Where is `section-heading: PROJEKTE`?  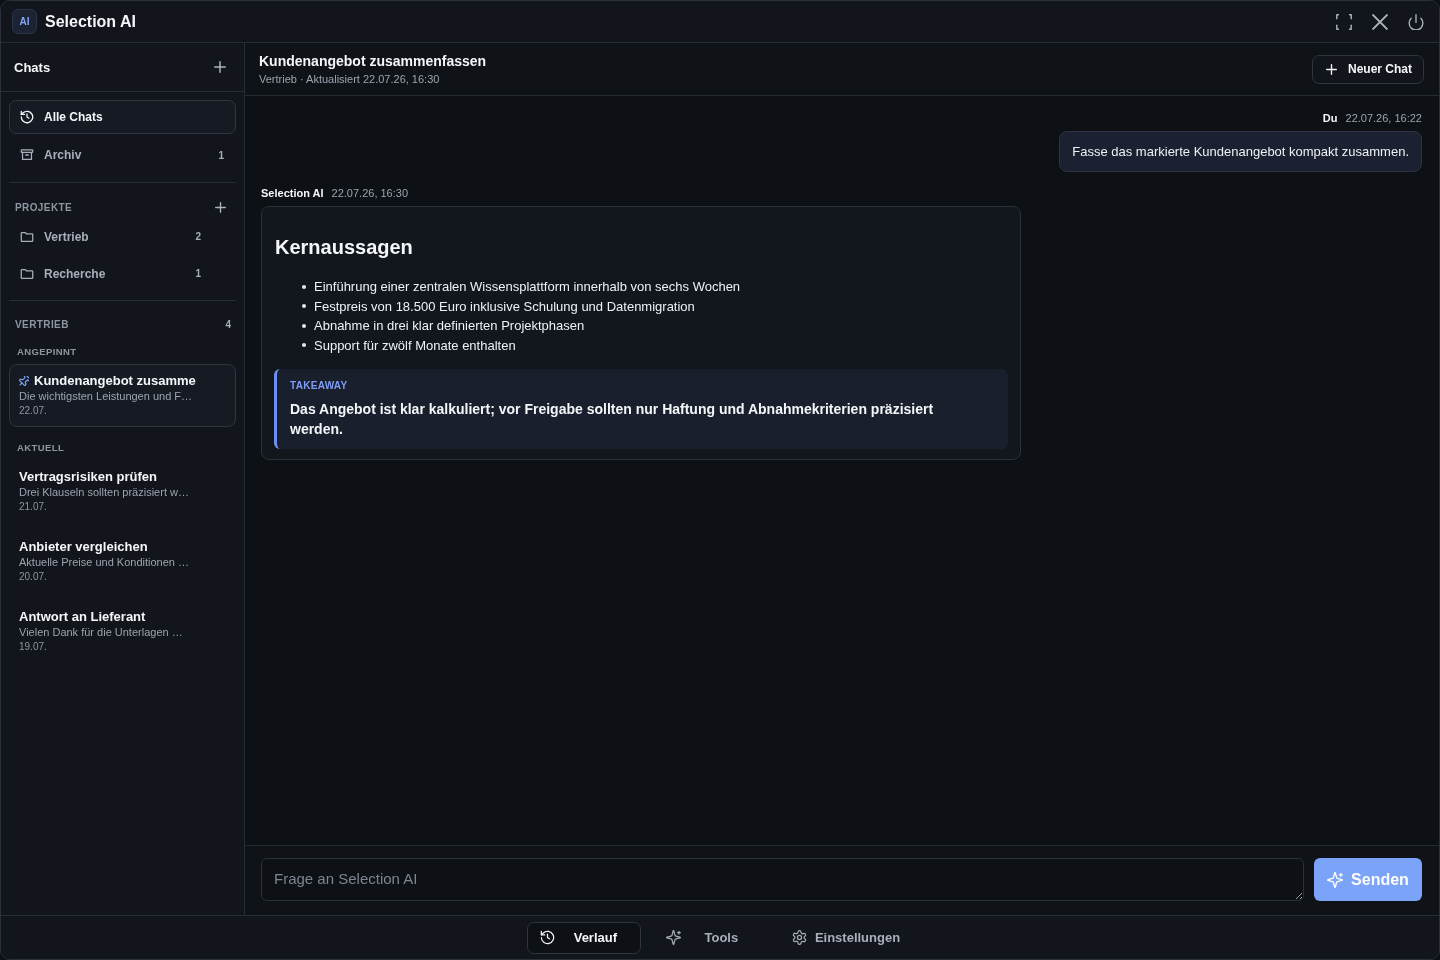
section-heading: PROJEKTE is located at coordinates (44, 207).